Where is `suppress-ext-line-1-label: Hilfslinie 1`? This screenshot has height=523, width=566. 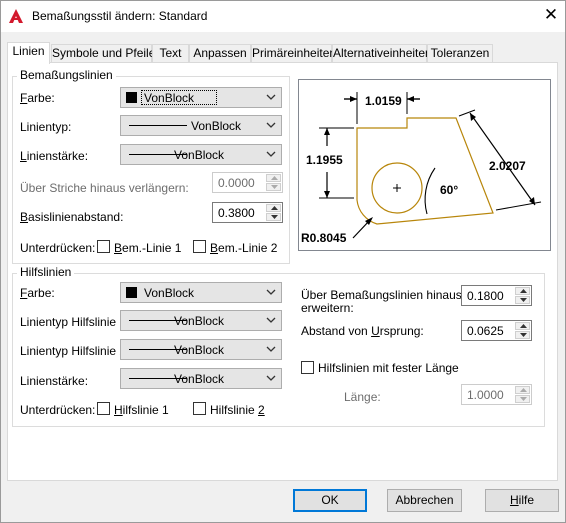
suppress-ext-line-1-label: Hilfslinie 1 is located at coordinates (141, 410).